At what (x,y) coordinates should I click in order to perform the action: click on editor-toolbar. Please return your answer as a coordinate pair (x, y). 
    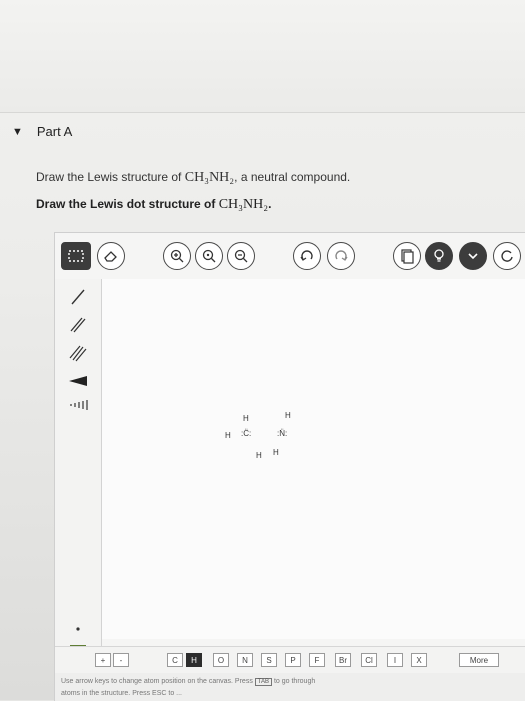
    Looking at the image, I should click on (290, 256).